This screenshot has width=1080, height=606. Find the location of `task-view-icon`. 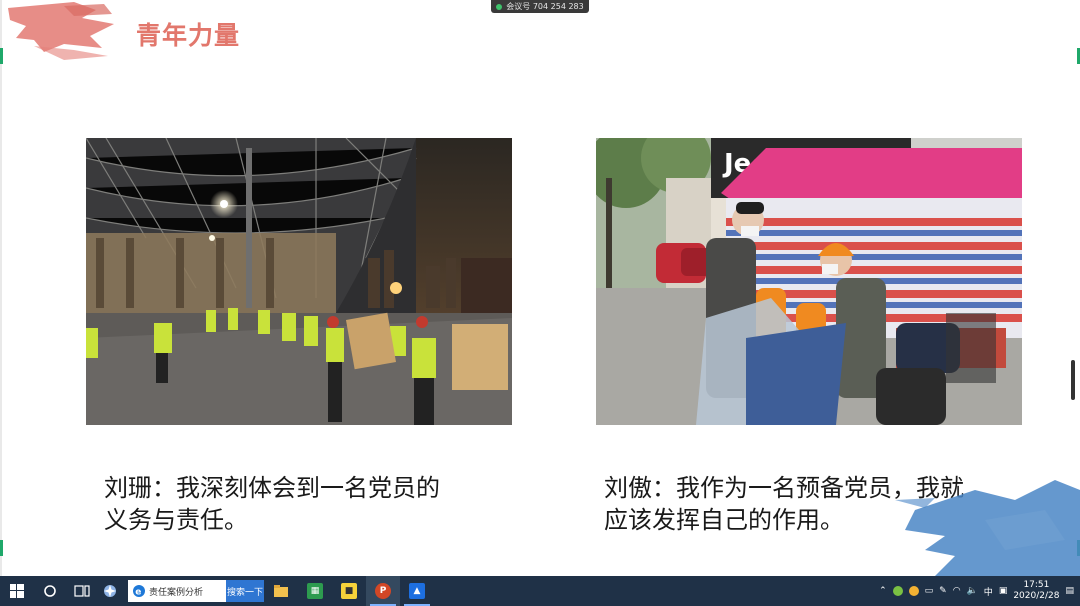

task-view-icon is located at coordinates (82, 591).